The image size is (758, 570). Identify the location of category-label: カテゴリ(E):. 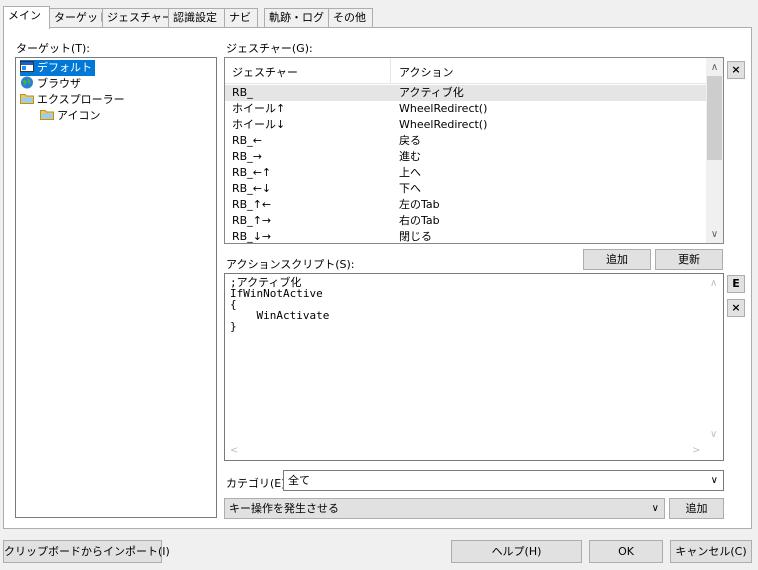
(258, 483).